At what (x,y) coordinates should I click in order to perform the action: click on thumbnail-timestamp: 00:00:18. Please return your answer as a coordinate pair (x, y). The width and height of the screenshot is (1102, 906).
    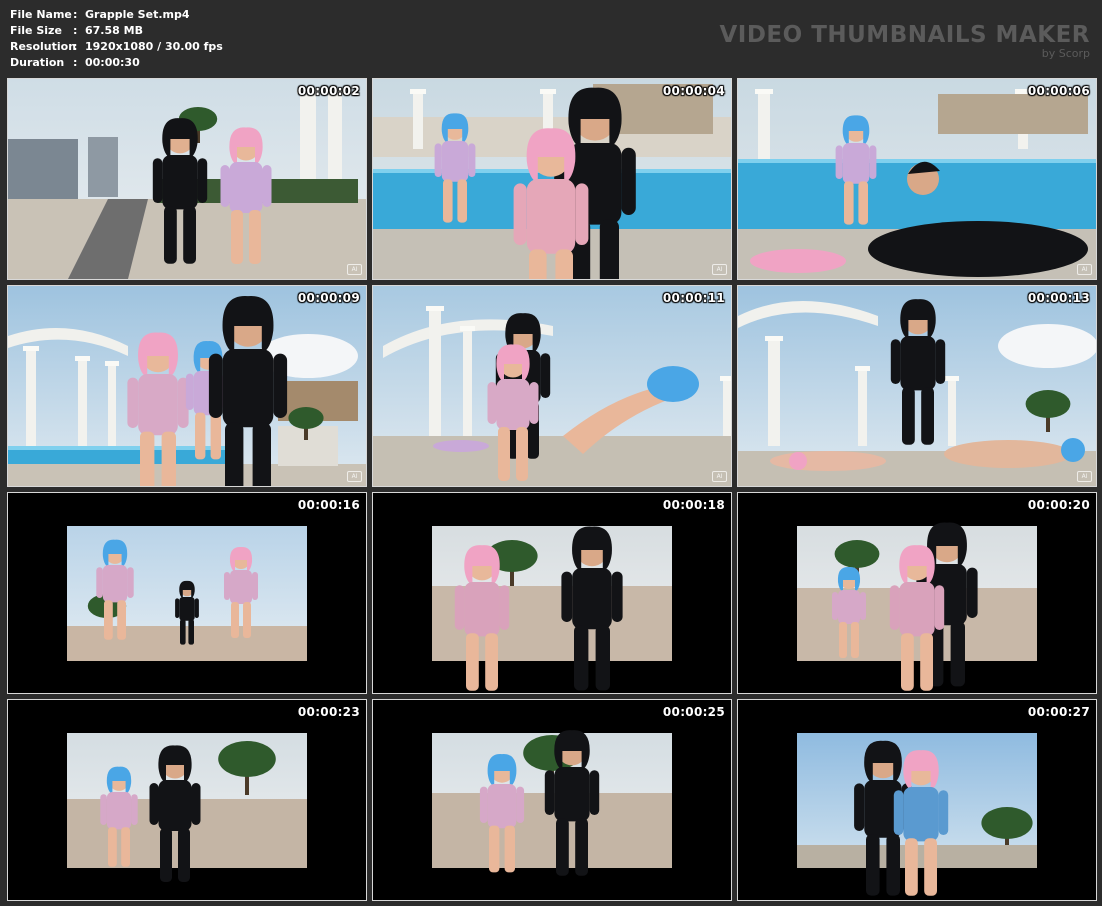
    Looking at the image, I should click on (693, 505).